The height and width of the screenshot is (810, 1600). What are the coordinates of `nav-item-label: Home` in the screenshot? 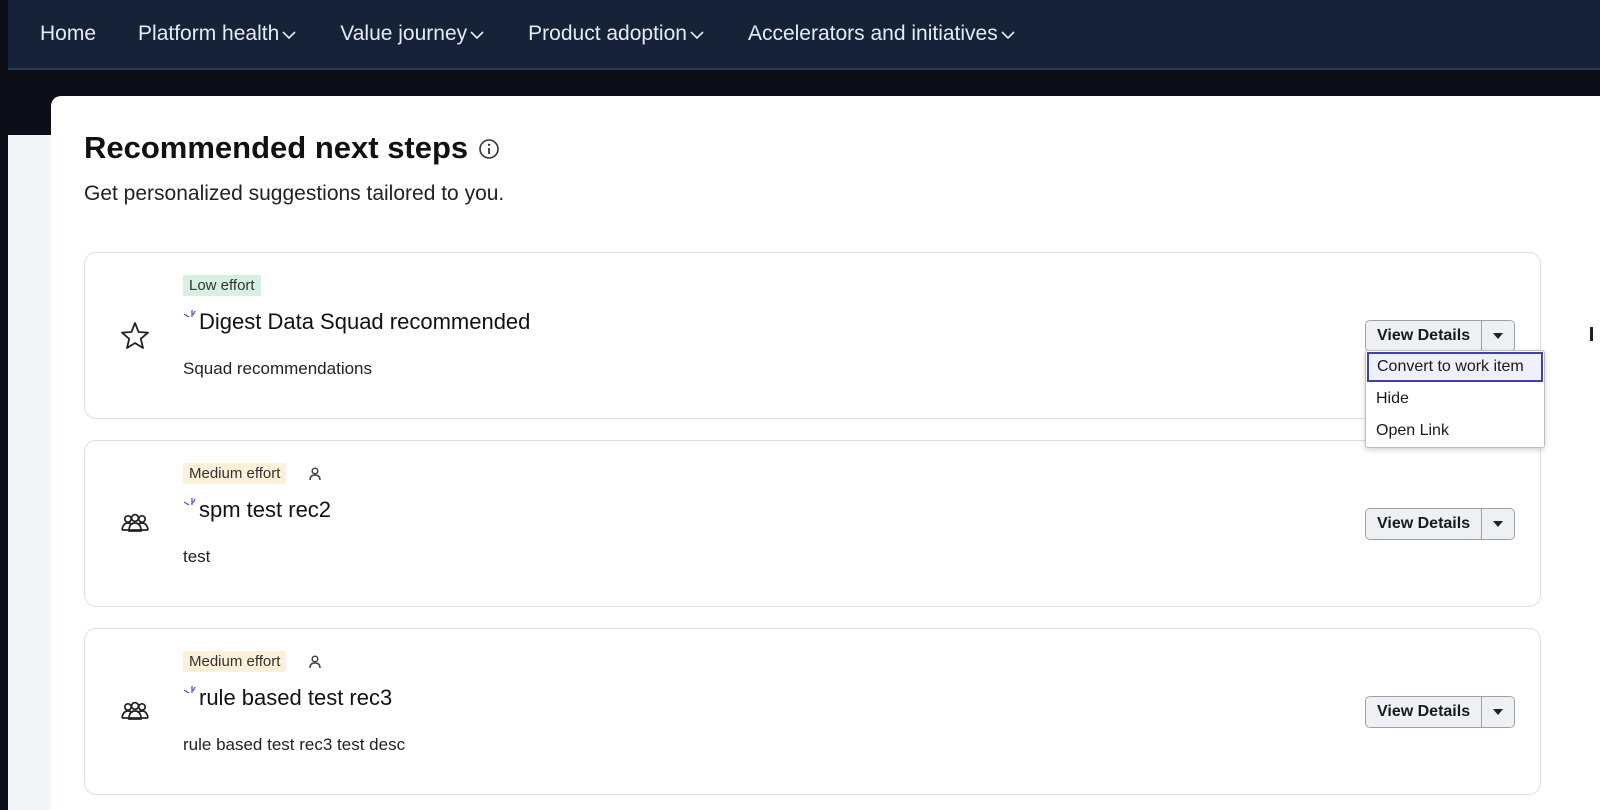 It's located at (68, 33).